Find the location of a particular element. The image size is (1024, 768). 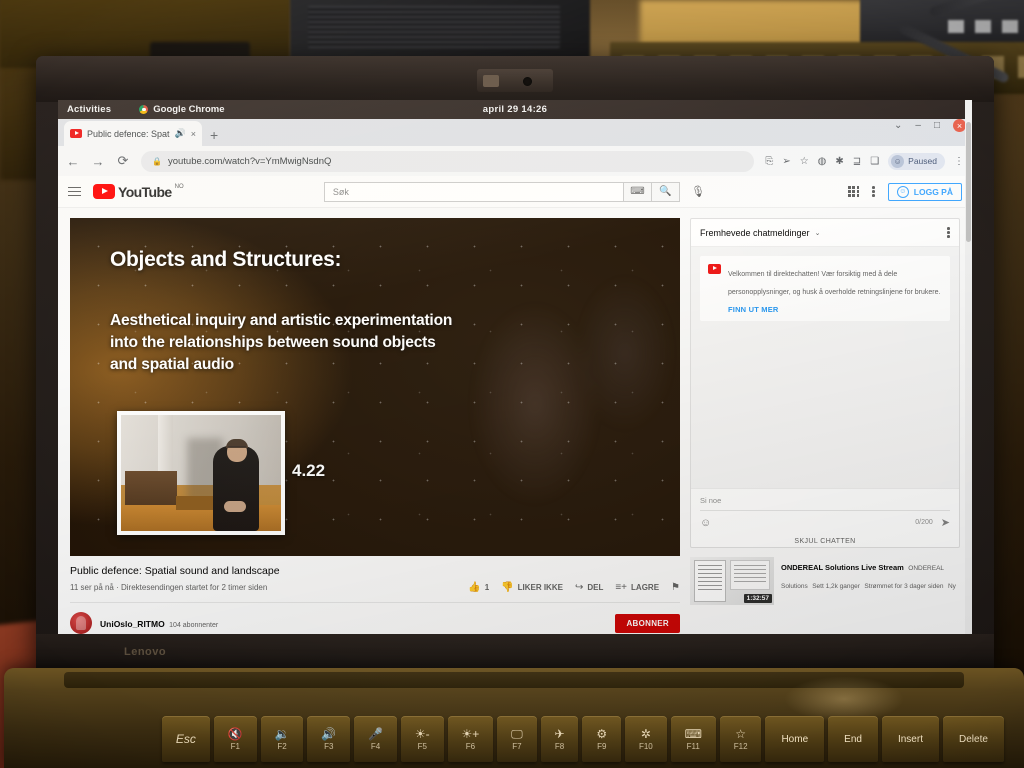

key-f4-mic-mute: 🎤 F4 is located at coordinates (375, 739).